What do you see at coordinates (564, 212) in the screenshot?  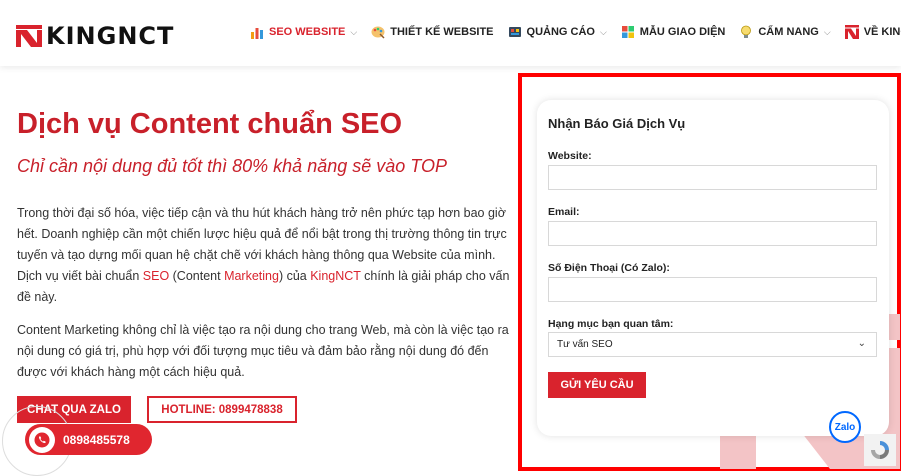 I see `email-label: Email:` at bounding box center [564, 212].